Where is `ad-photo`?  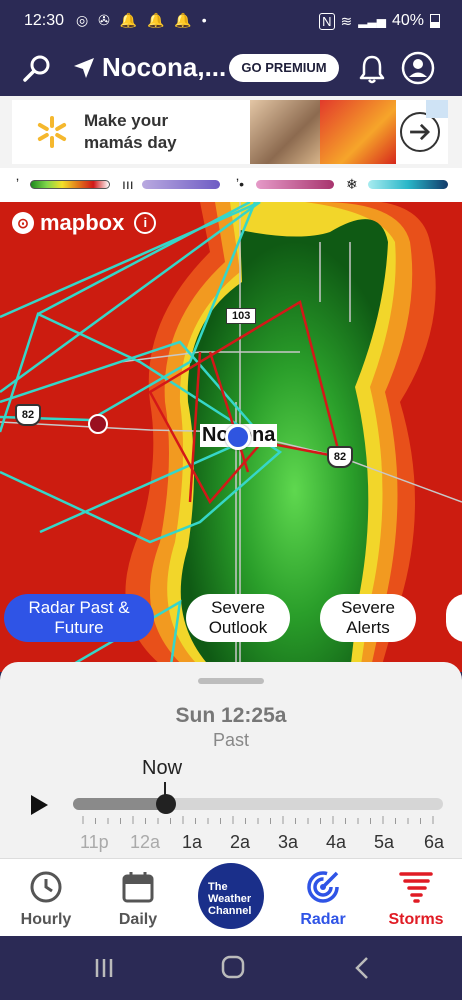
ad-photo is located at coordinates (285, 132).